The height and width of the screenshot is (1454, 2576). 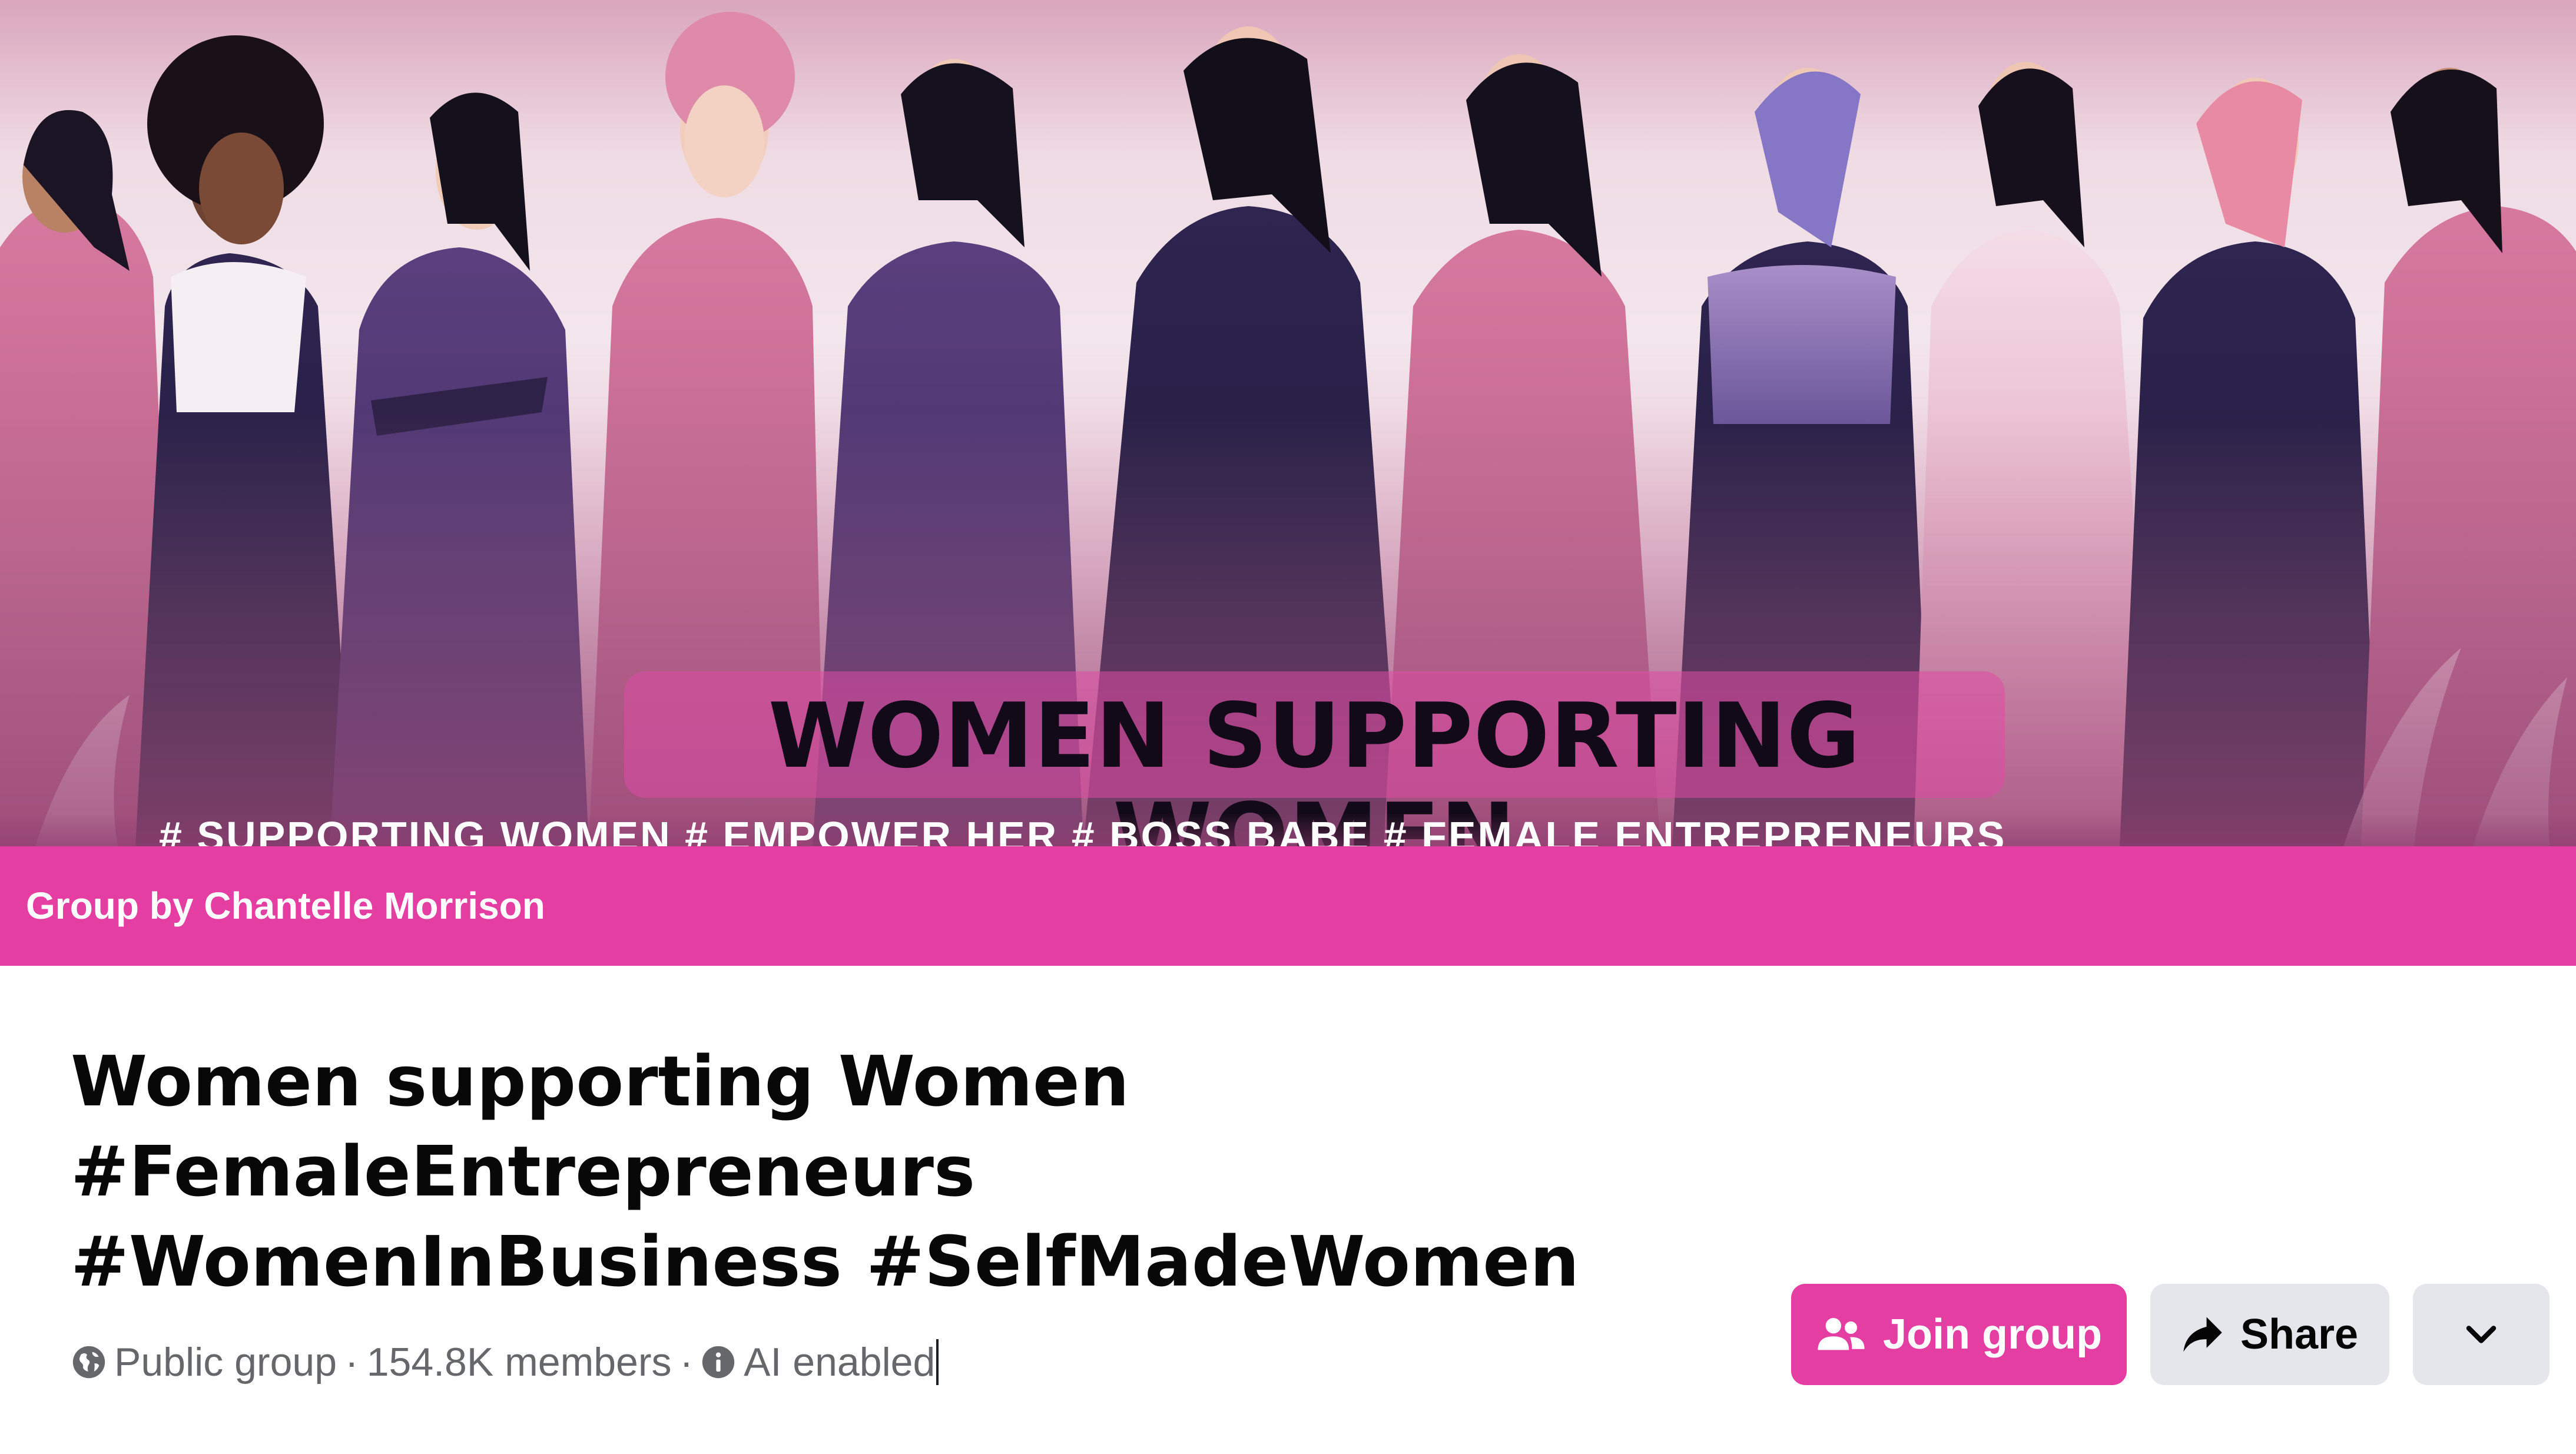 I want to click on chevron-down-icon, so click(x=2481, y=1334).